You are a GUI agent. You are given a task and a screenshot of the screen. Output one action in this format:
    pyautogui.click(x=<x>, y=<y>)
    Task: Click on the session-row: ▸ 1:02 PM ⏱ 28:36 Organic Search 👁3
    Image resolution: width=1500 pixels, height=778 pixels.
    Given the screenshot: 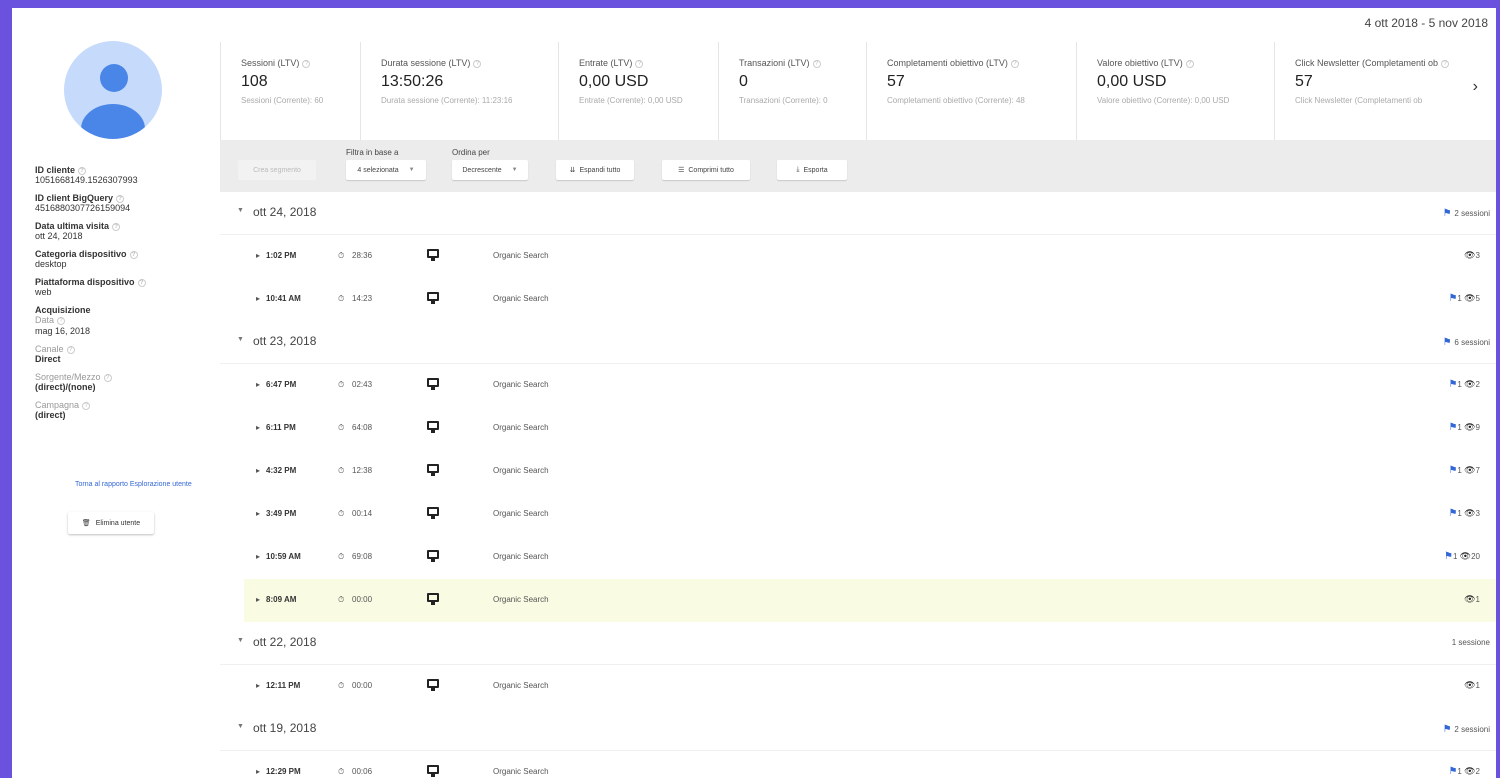 What is the action you would take?
    pyautogui.click(x=858, y=256)
    